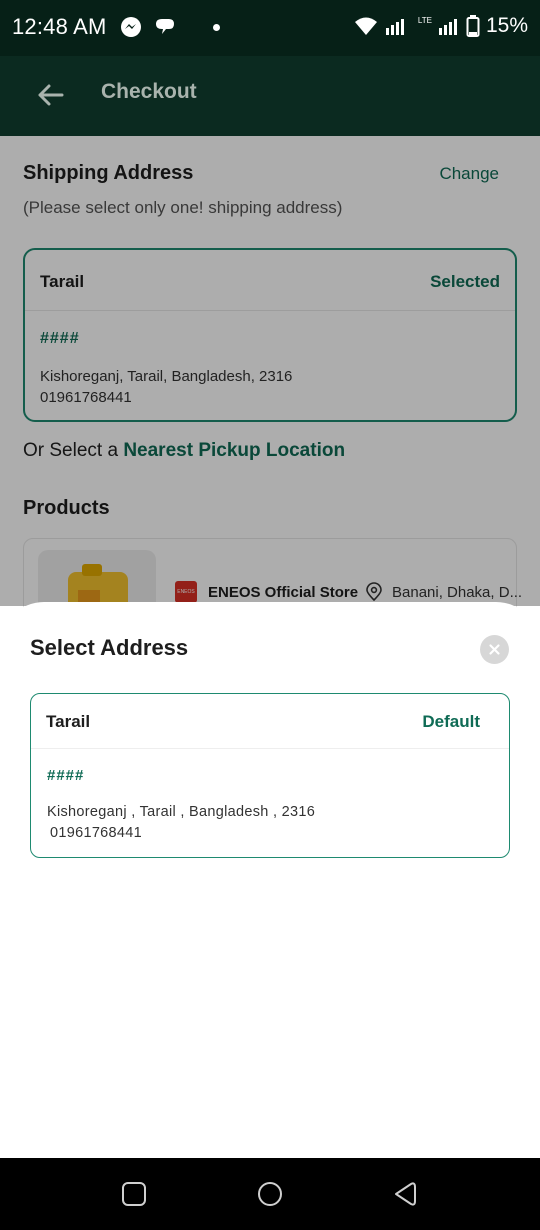 Image resolution: width=540 pixels, height=1230 pixels. I want to click on back-triangle-icon, so click(405, 1194).